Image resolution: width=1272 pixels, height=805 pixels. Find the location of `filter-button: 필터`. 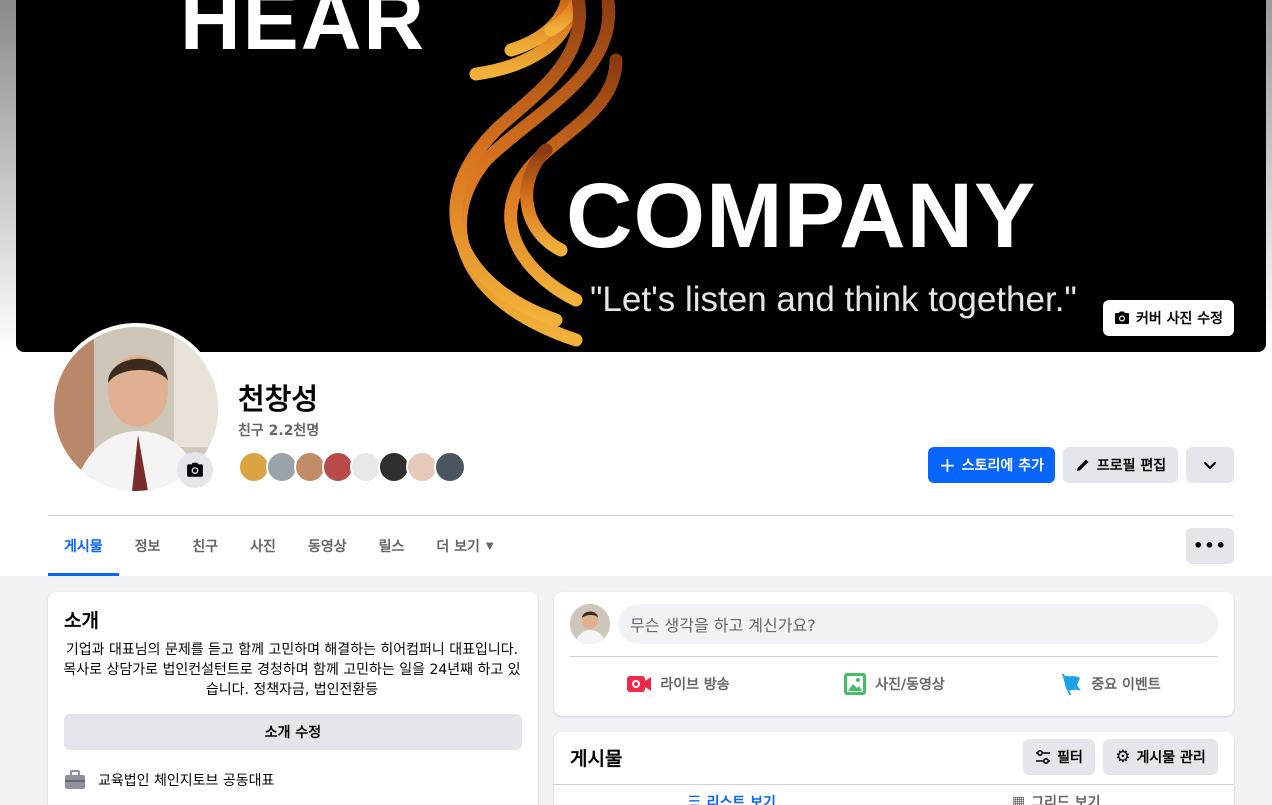

filter-button: 필터 is located at coordinates (1059, 757).